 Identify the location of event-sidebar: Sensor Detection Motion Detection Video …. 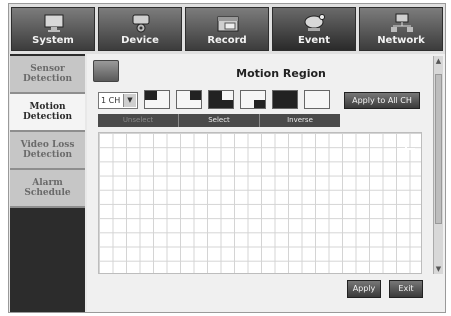
(47, 183).